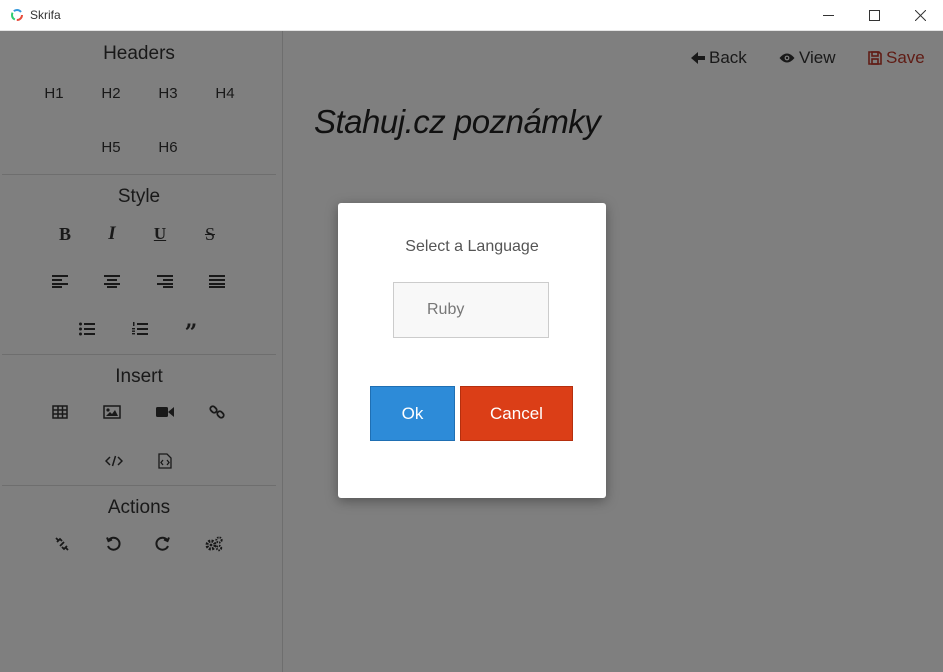 The width and height of the screenshot is (943, 672). What do you see at coordinates (472, 246) in the screenshot?
I see `dialog-title: Select a Language` at bounding box center [472, 246].